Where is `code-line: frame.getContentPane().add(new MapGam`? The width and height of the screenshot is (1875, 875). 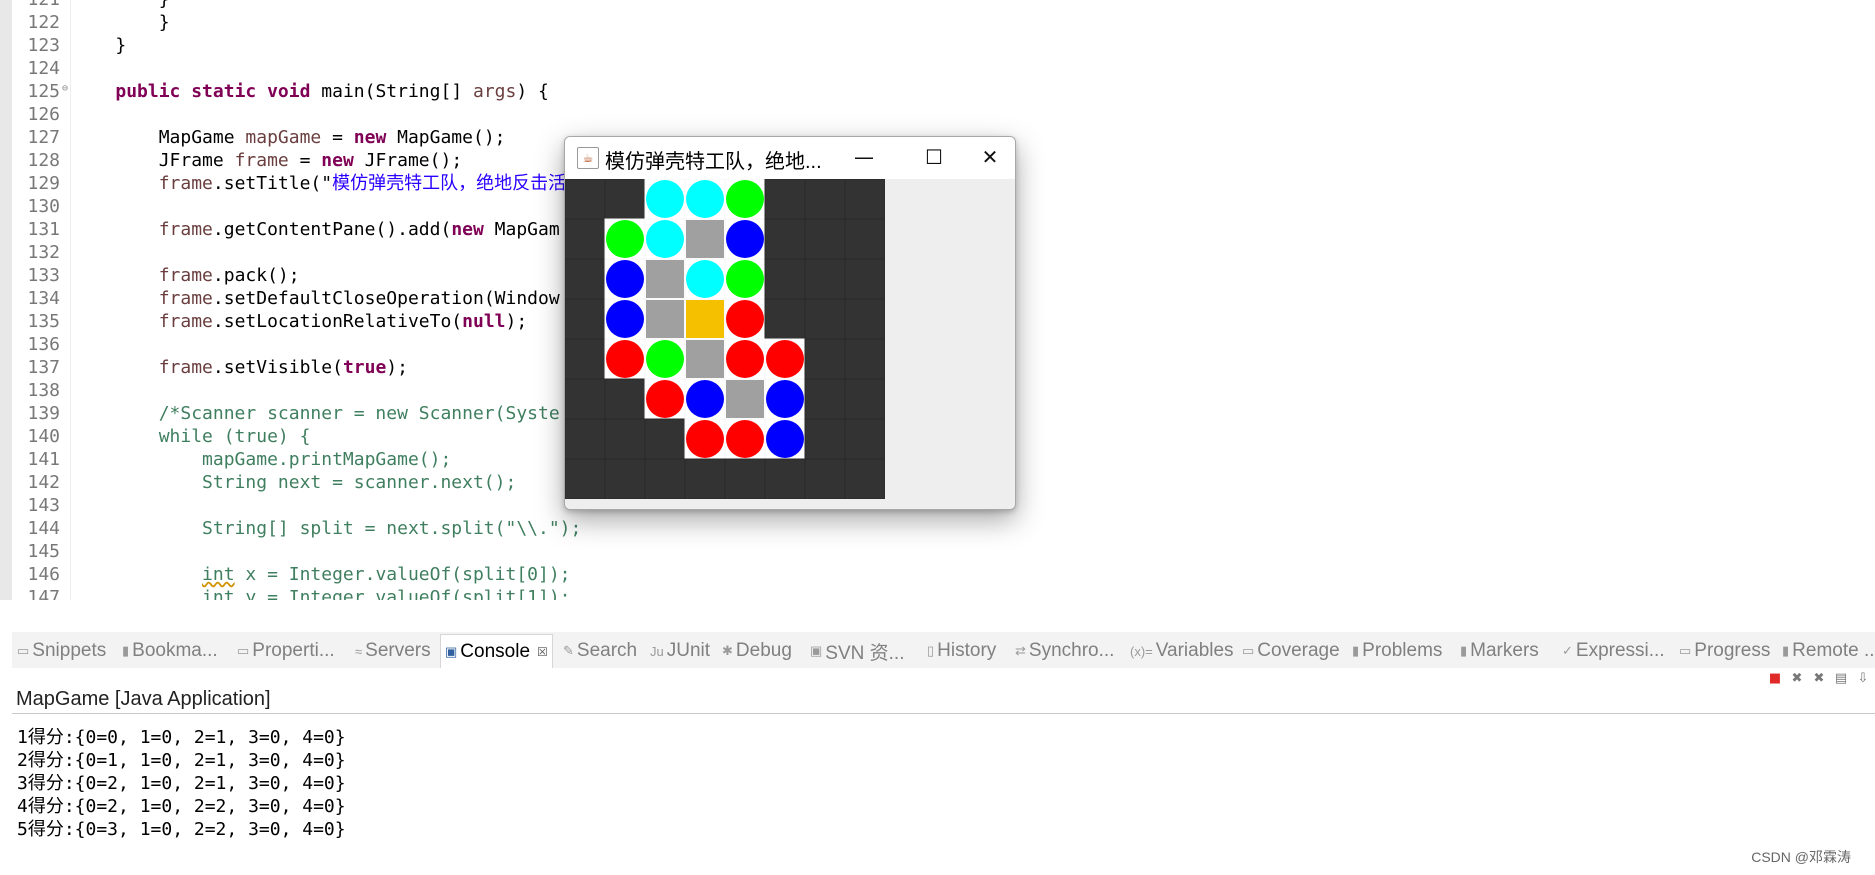
code-line: frame.getContentPane().add(new MapGam is located at coordinates (316, 229).